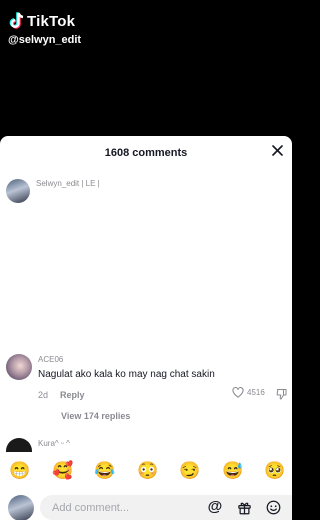  What do you see at coordinates (238, 392) in the screenshot?
I see `heart-icon` at bounding box center [238, 392].